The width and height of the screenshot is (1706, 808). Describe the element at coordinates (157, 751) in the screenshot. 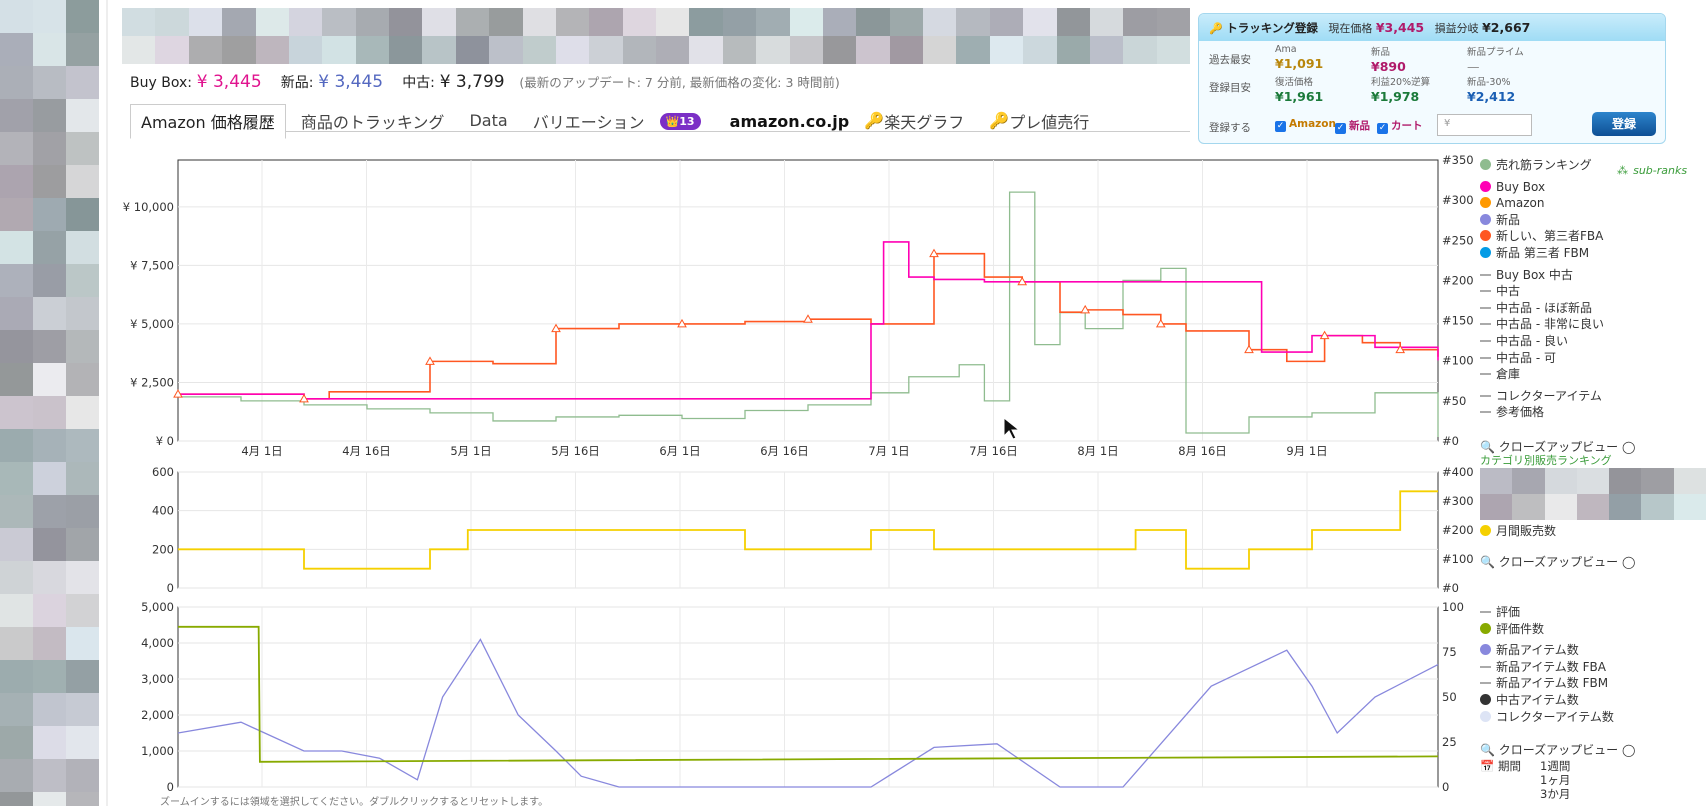

I see `y-tick-label: 1,000` at that location.